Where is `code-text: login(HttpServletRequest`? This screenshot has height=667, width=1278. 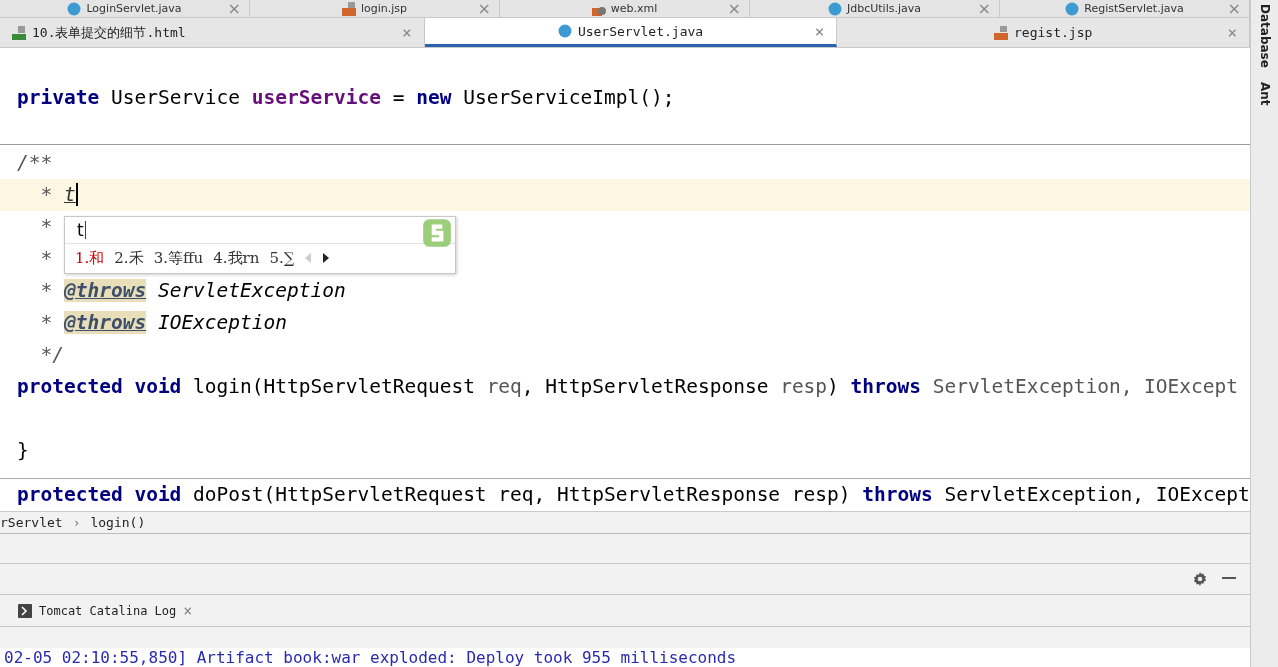
code-text: login(HttpServletRequest is located at coordinates (334, 386).